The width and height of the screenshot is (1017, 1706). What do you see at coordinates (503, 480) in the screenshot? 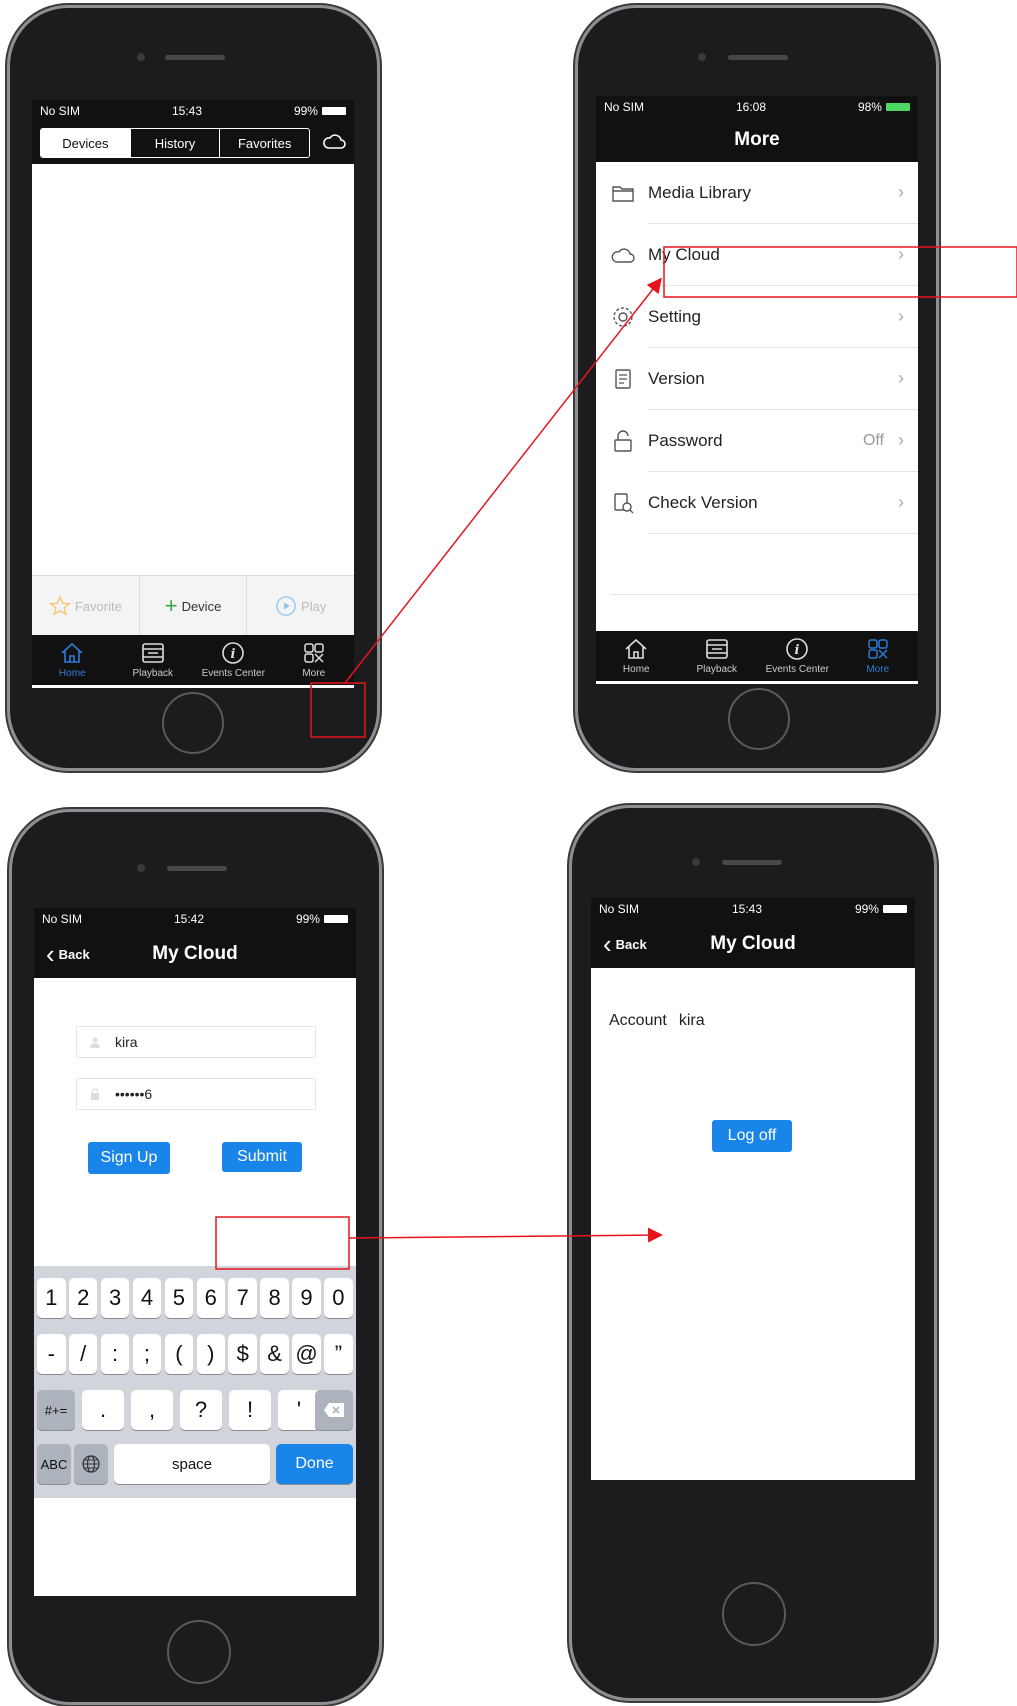
I see `arrow-more-to-cloud` at bounding box center [503, 480].